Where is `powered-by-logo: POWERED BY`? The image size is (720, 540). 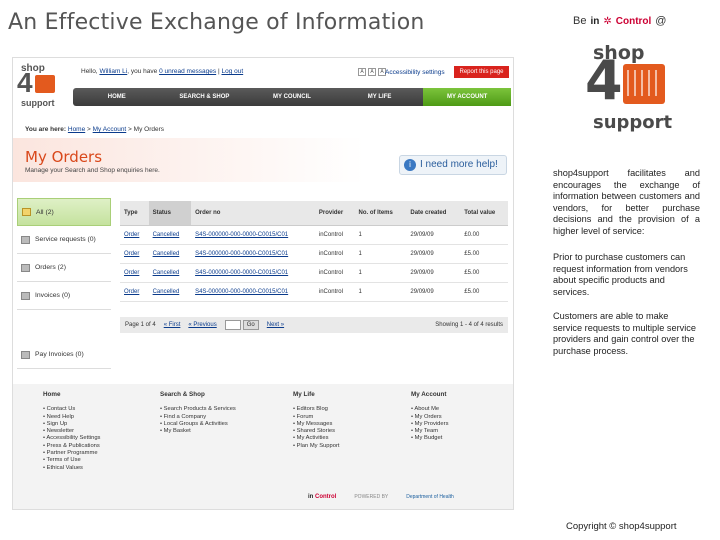 powered-by-logo: POWERED BY is located at coordinates (371, 497).